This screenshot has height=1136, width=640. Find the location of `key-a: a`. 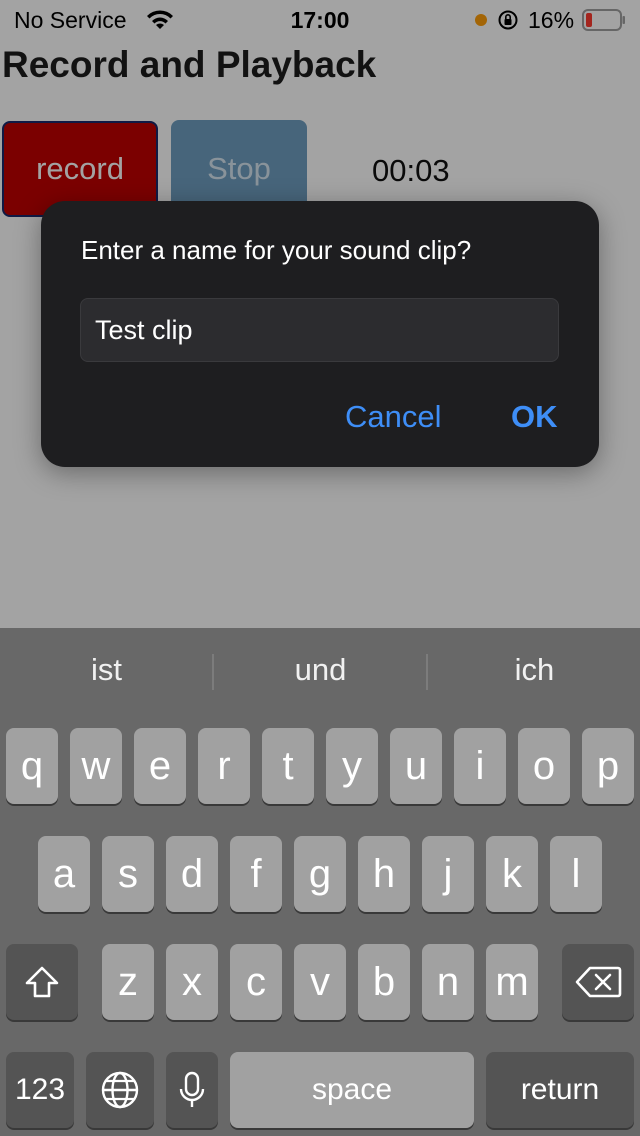

key-a: a is located at coordinates (64, 874).